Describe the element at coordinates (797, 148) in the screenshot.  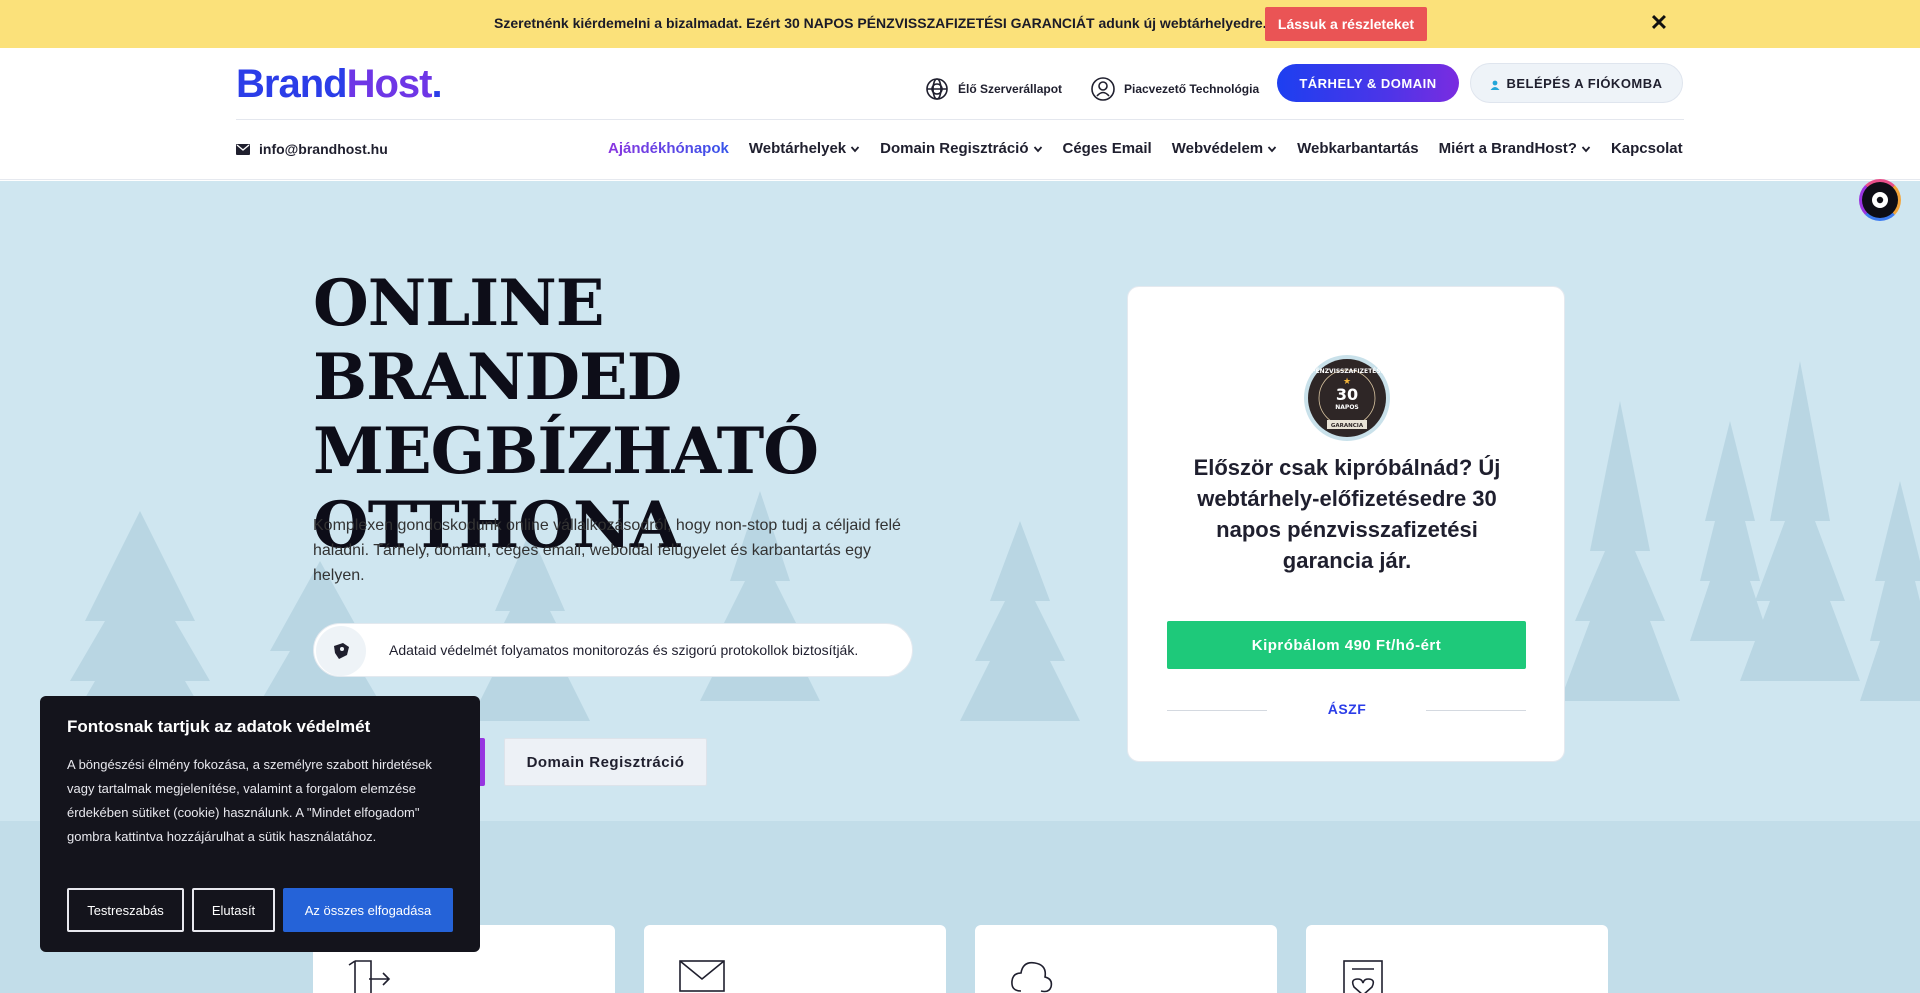
I see `nav-label: Webtárhelyek` at that location.